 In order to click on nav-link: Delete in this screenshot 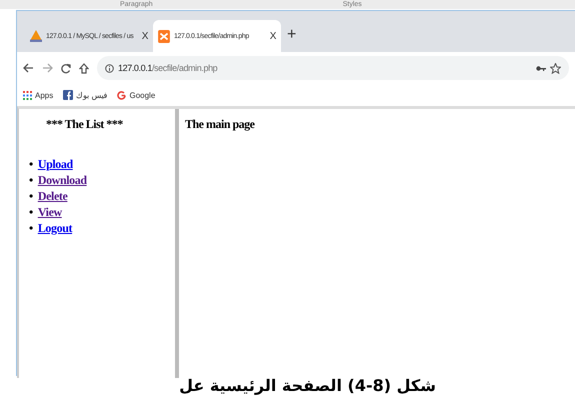, I will do `click(53, 196)`.